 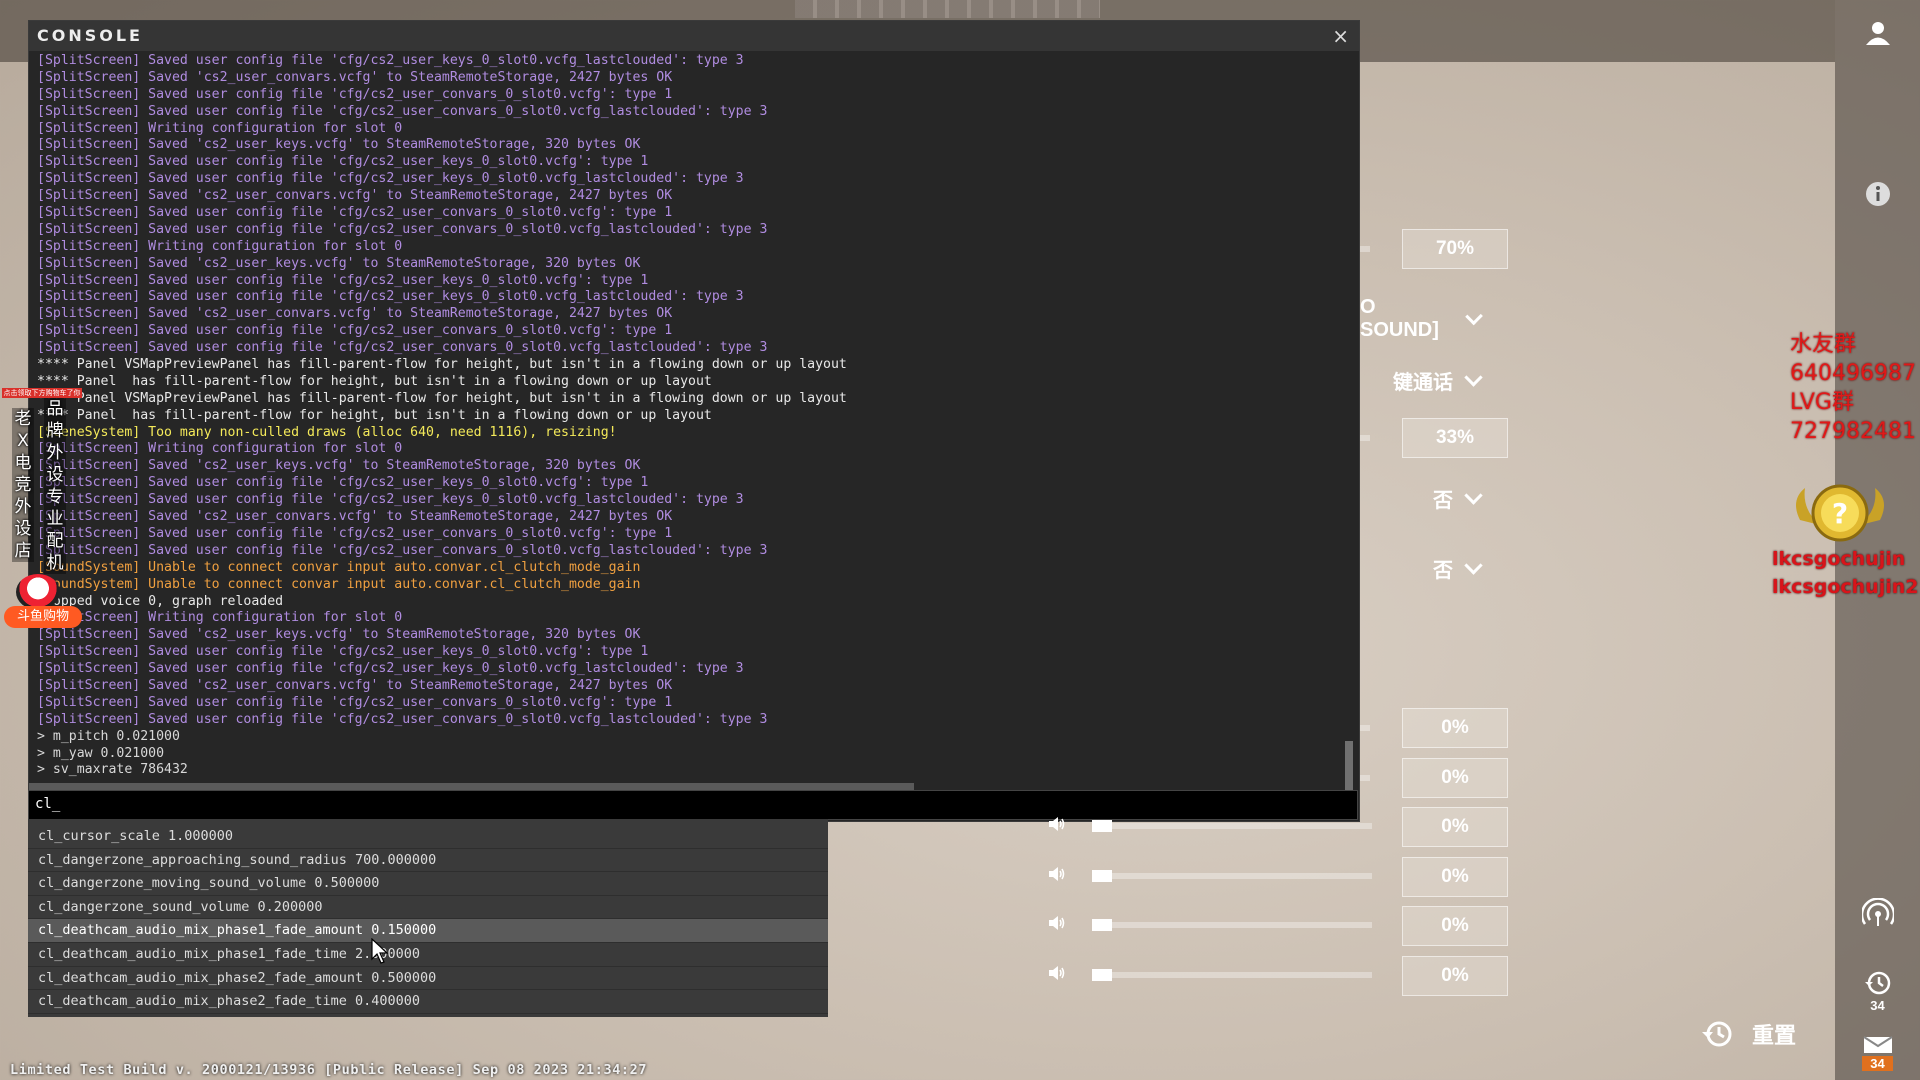 I want to click on medal-icon: ?, so click(x=1840, y=513).